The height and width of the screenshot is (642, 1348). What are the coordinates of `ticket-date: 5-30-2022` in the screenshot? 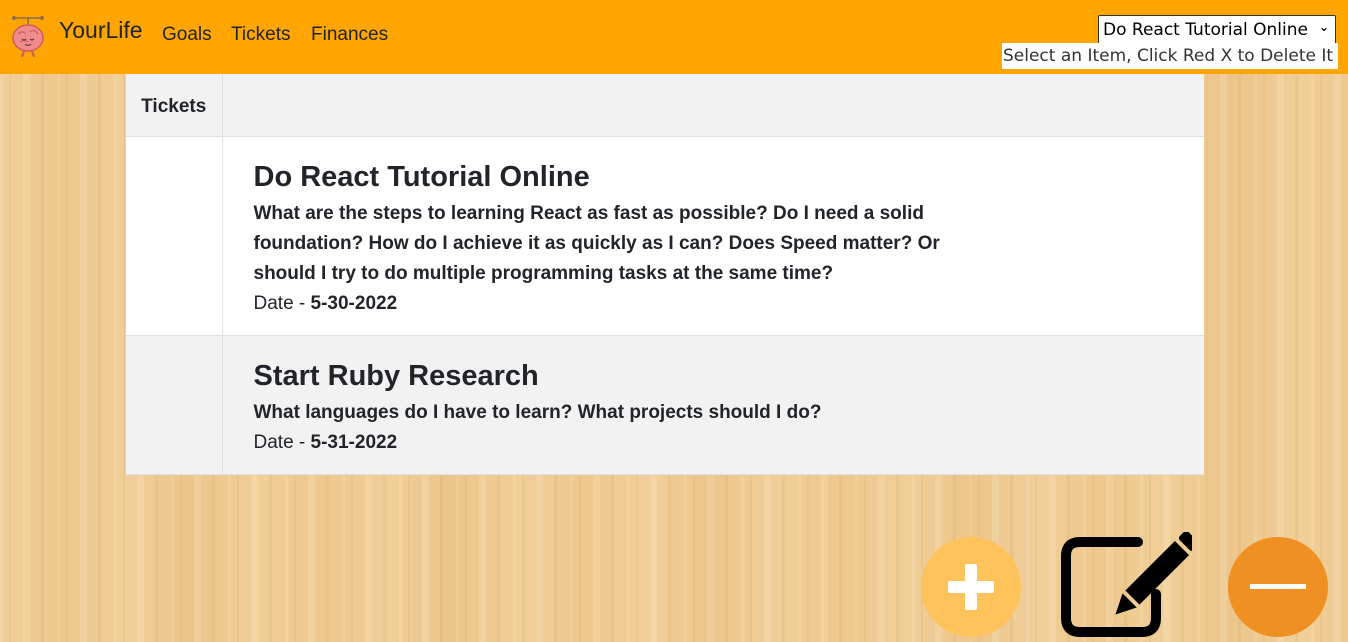 It's located at (354, 303).